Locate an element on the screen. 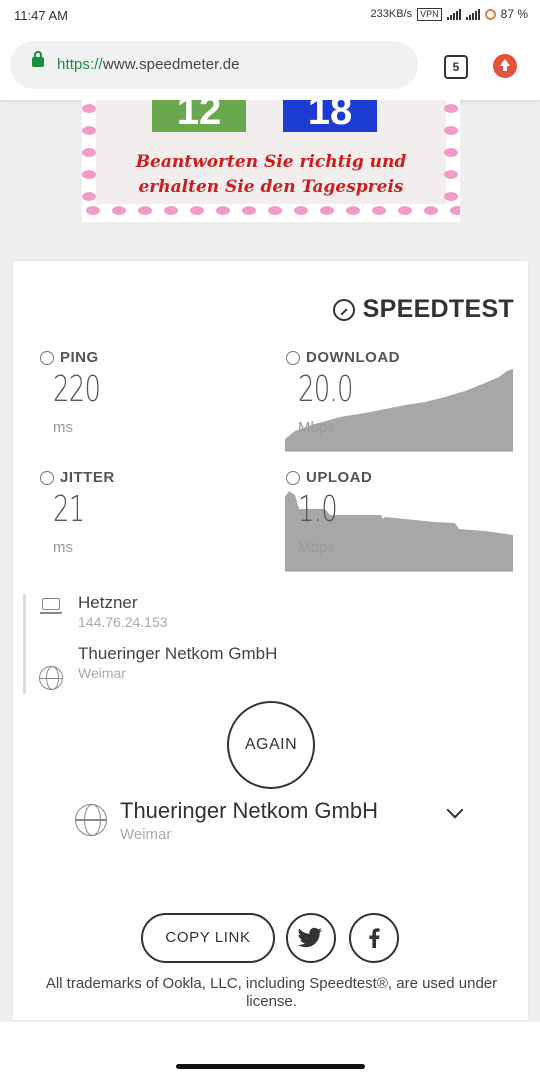 Image resolution: width=540 pixels, height=1080 pixels. browser-toolbar: https://www.speedmeter.de 5 is located at coordinates (270, 66).